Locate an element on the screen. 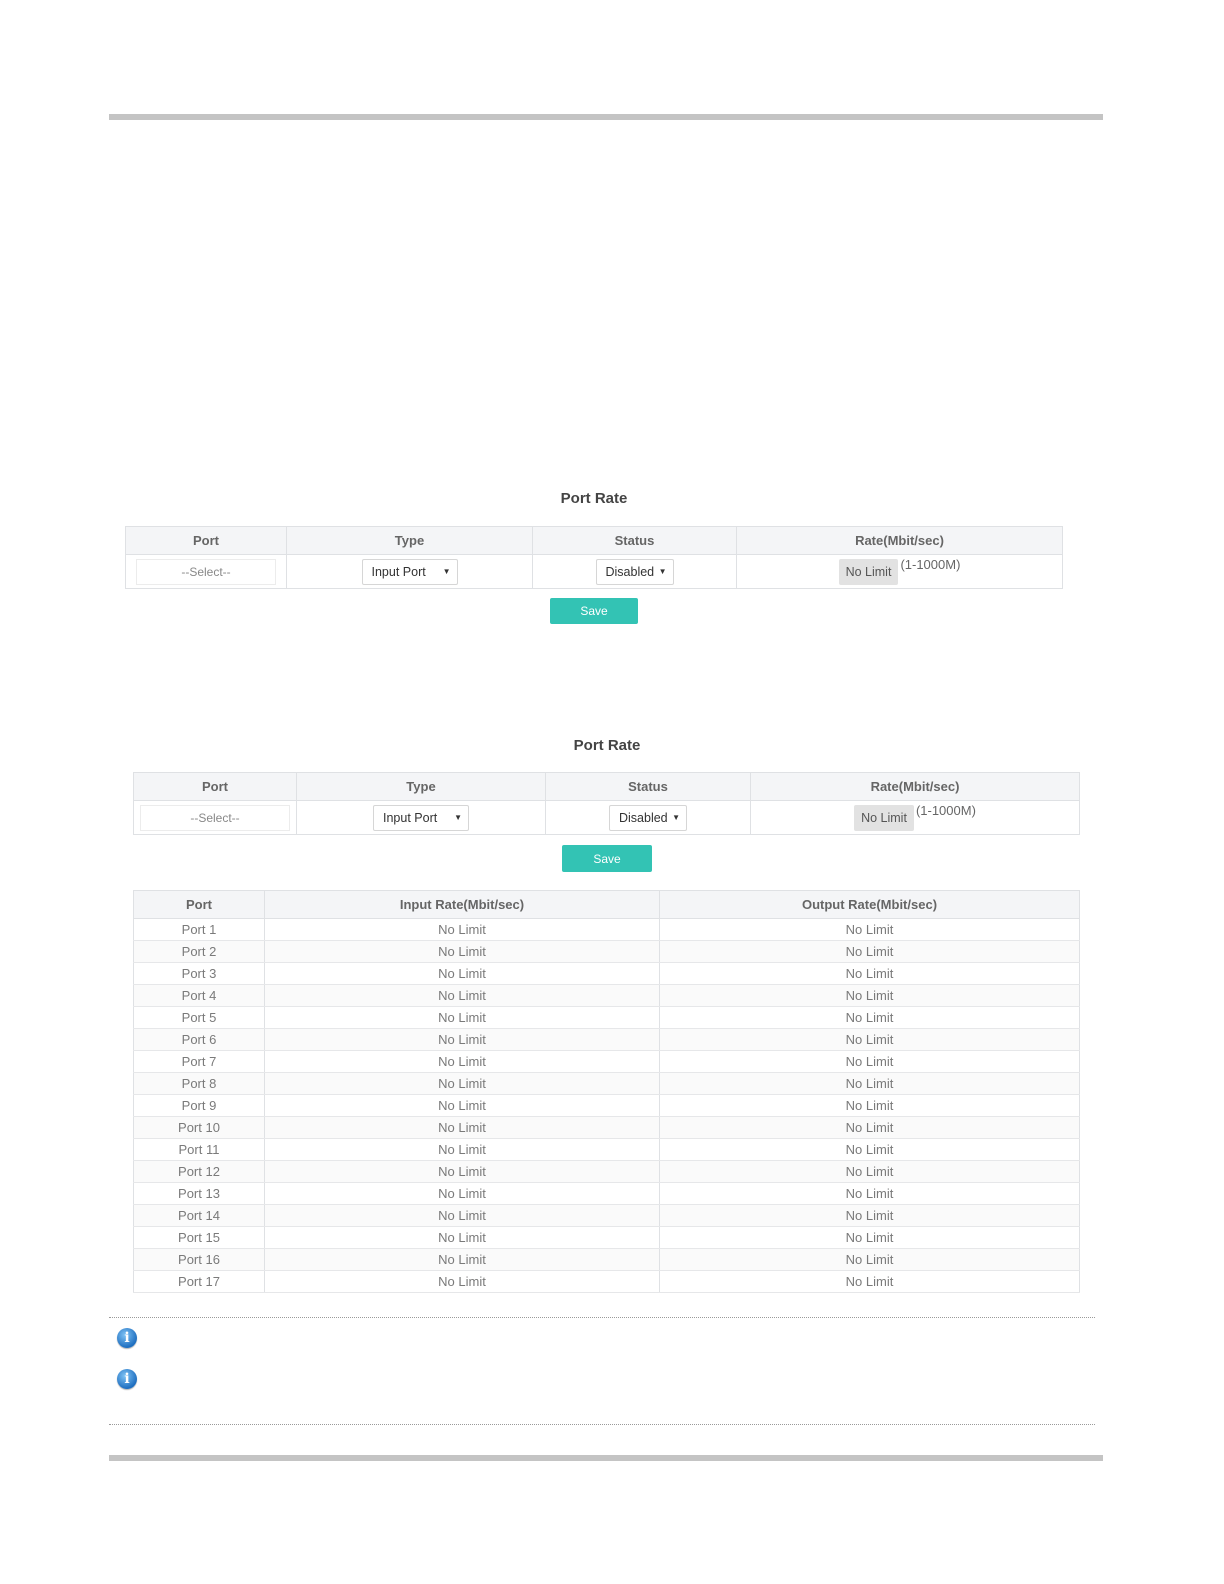 This screenshot has height=1584, width=1224. table-row: Port 9 No Limit No Limit is located at coordinates (606, 1105).